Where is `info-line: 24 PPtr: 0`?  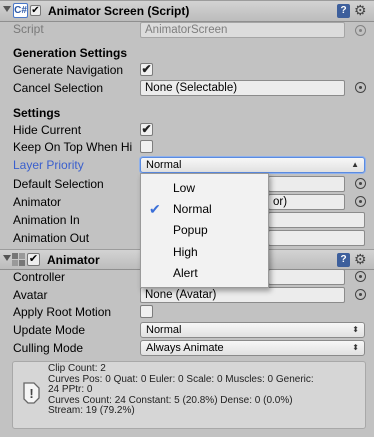
info-line: 24 PPtr: 0 is located at coordinates (70, 389).